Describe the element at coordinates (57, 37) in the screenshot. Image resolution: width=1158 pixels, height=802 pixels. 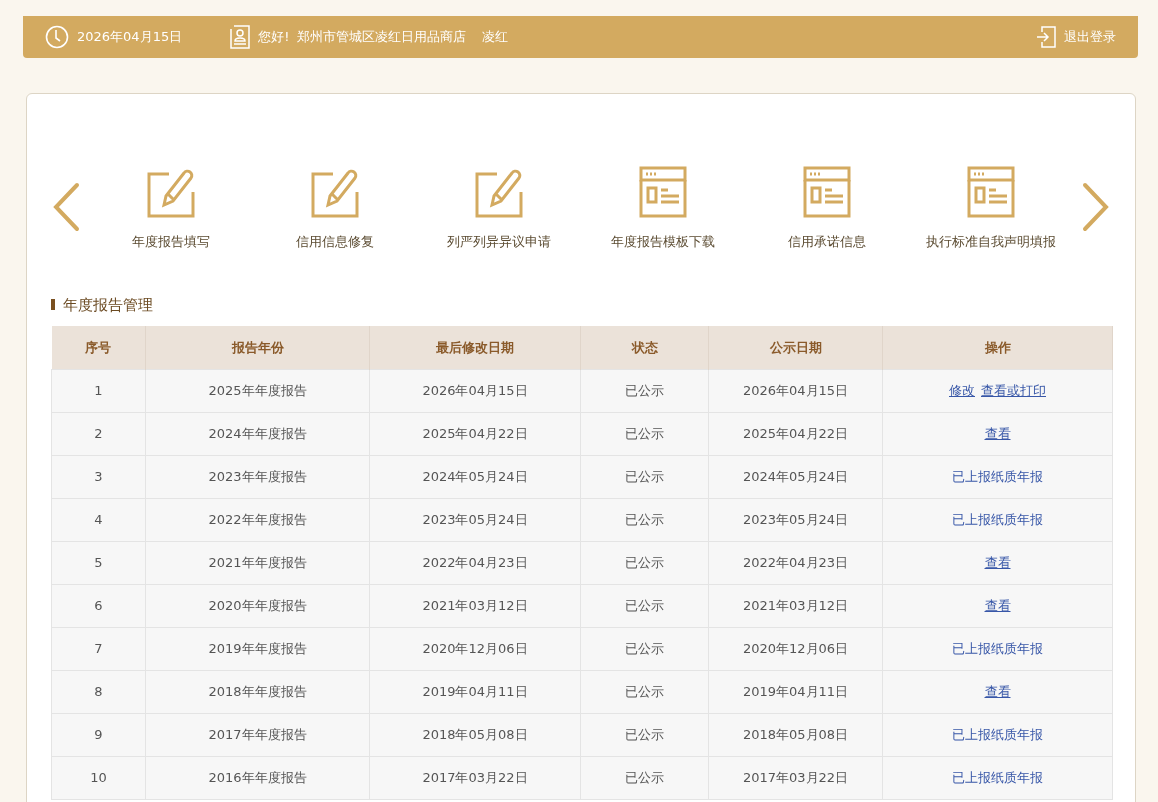
I see `clock-icon` at that location.